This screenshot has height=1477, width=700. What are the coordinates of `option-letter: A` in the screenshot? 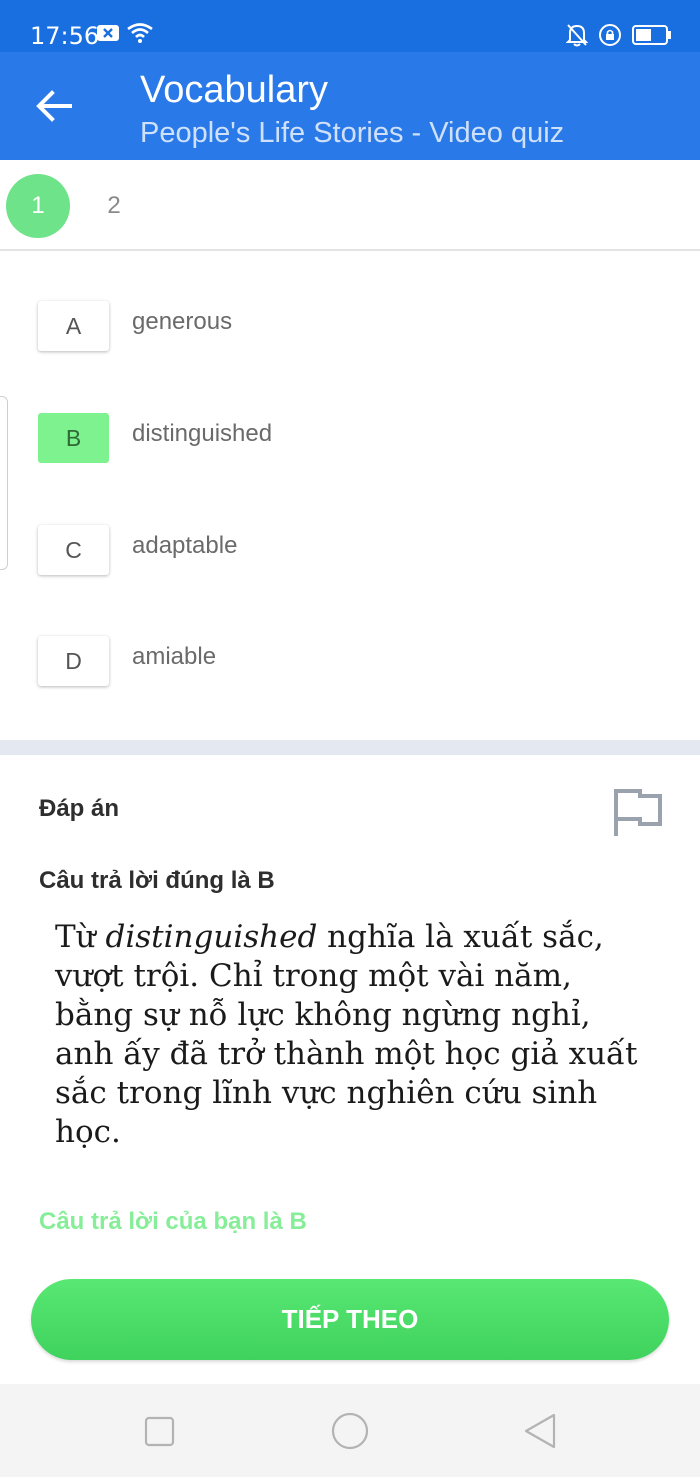 It's located at (73, 326).